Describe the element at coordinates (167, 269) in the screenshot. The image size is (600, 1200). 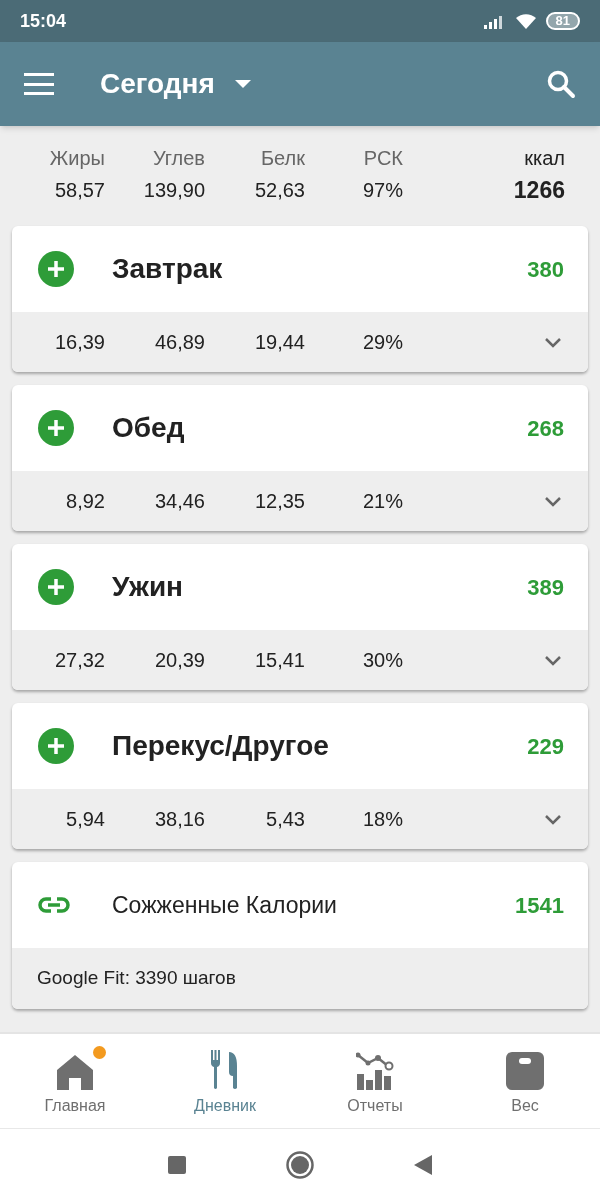
I see `meal-name: Завтрак` at that location.